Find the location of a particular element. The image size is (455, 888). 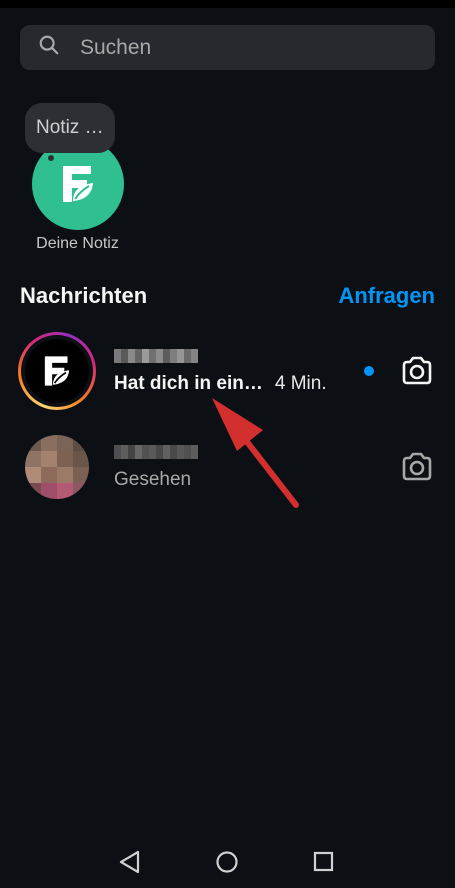

status-bar is located at coordinates (227, 4).